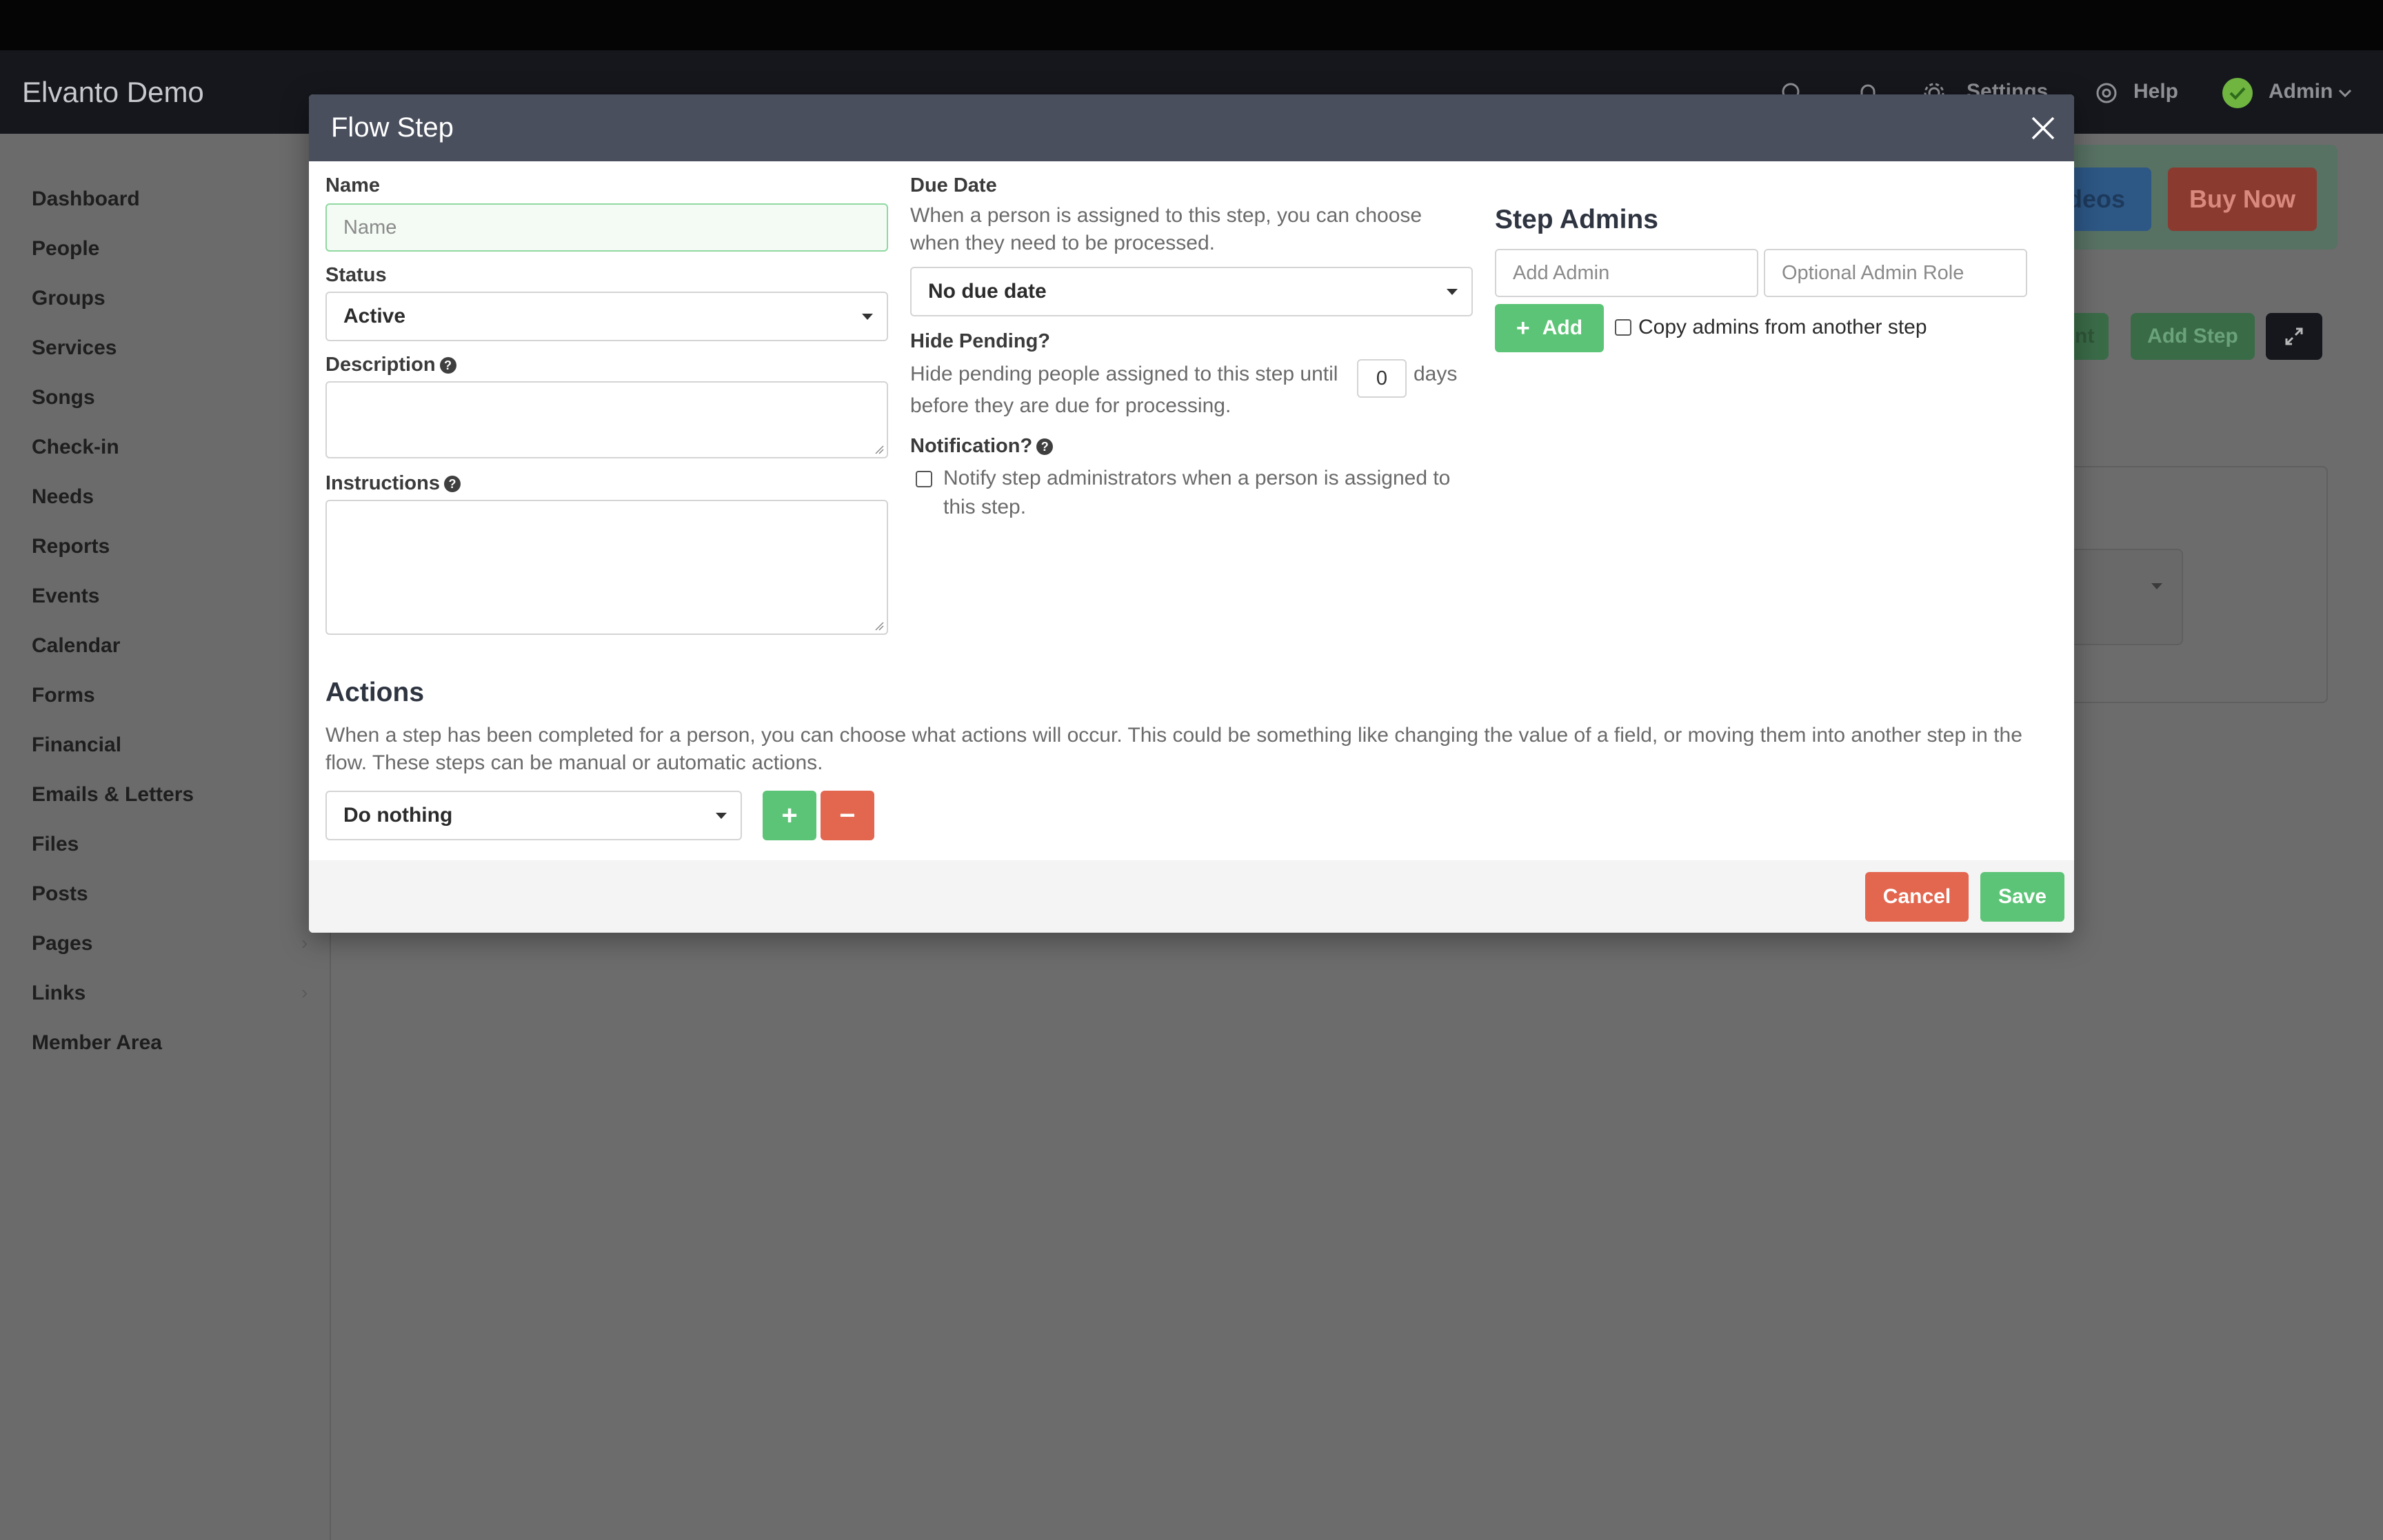 The height and width of the screenshot is (1540, 2383). I want to click on sidebar-item-member-area: Member Area, so click(97, 1043).